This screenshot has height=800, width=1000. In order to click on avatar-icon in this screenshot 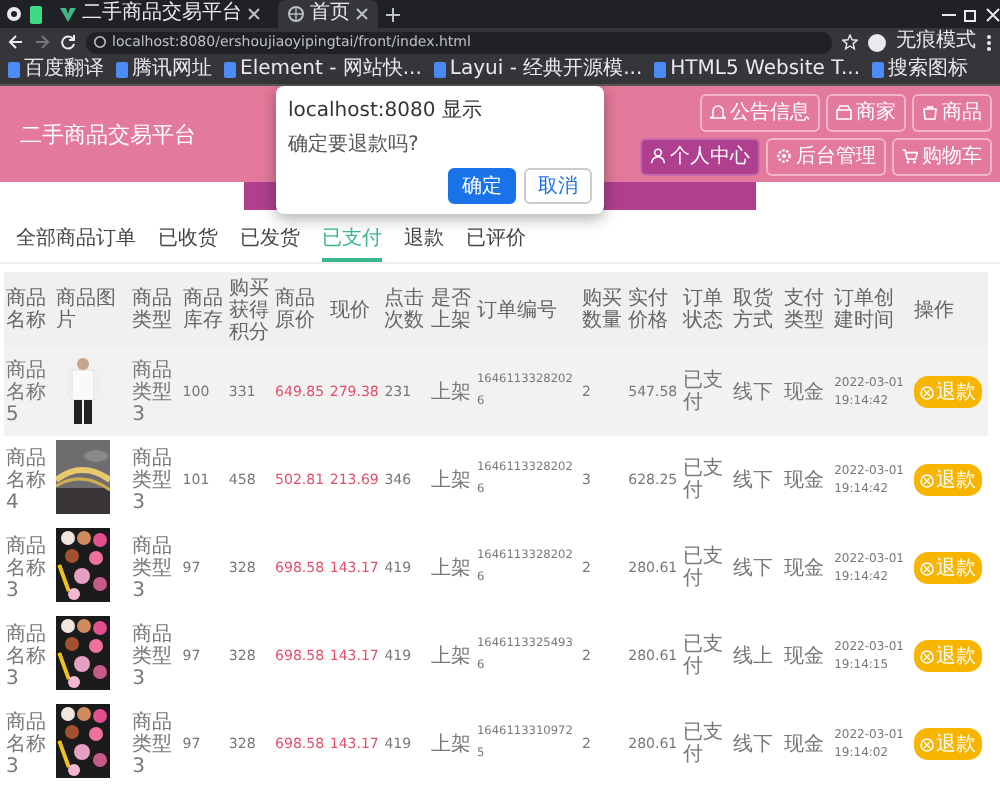, I will do `click(877, 42)`.